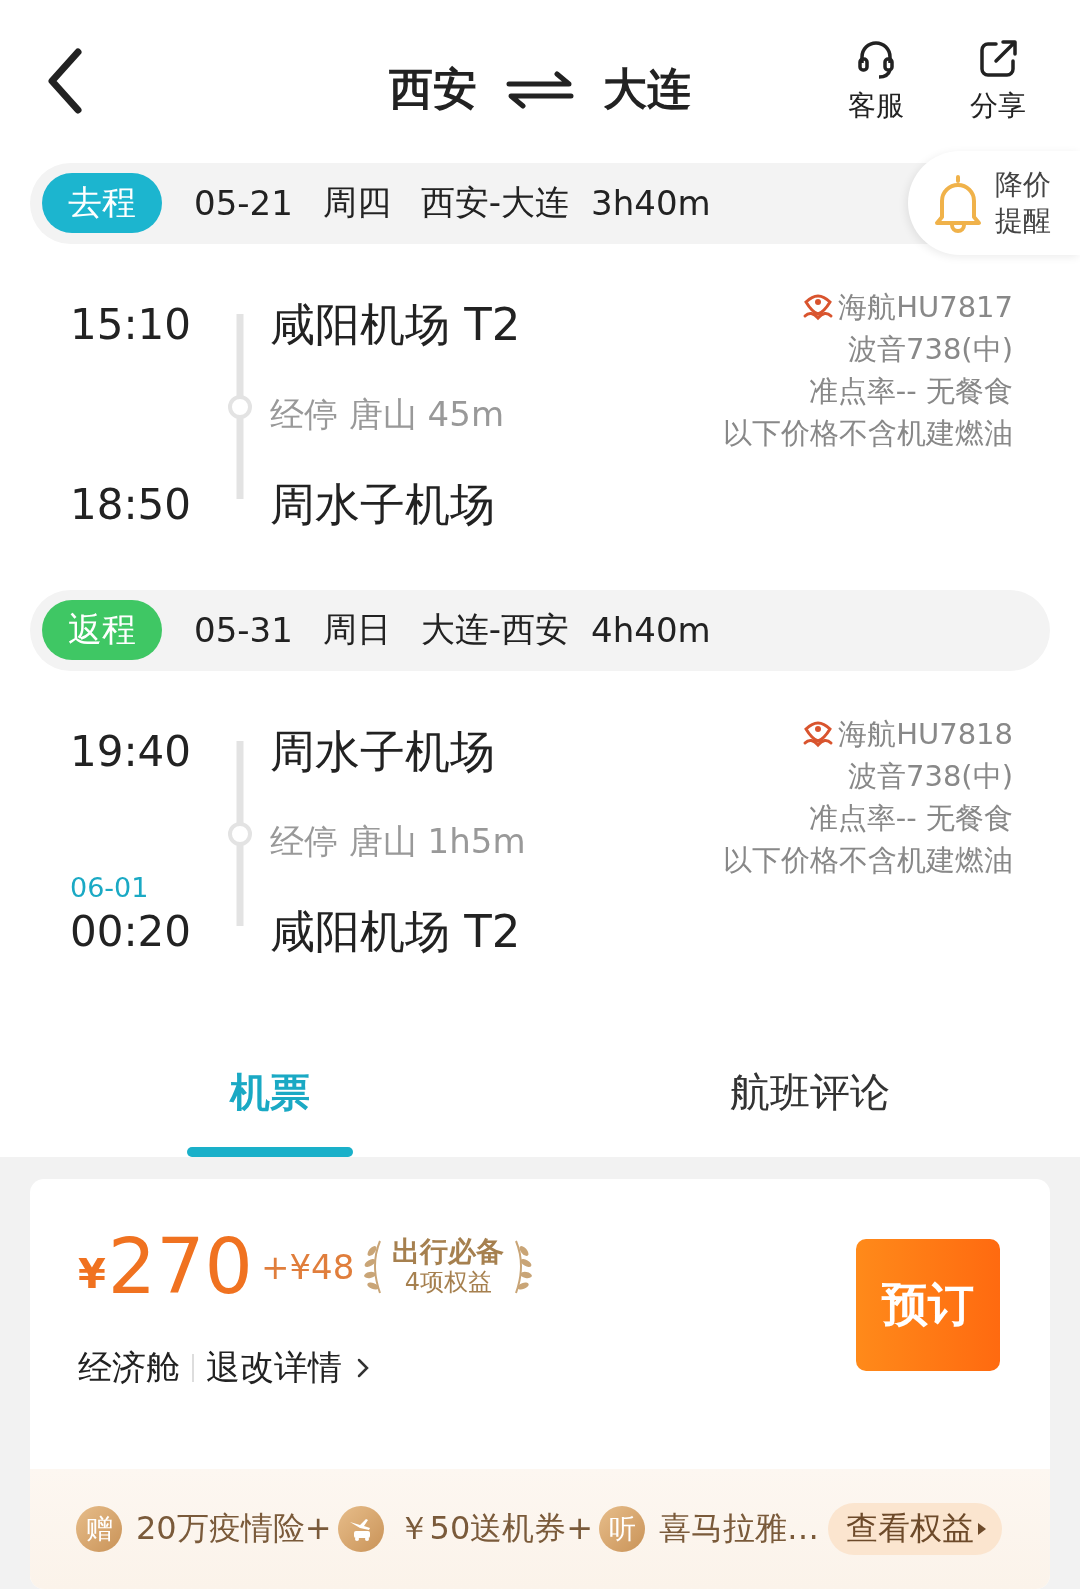  What do you see at coordinates (307, 1267) in the screenshot?
I see `tax-price: +¥48` at bounding box center [307, 1267].